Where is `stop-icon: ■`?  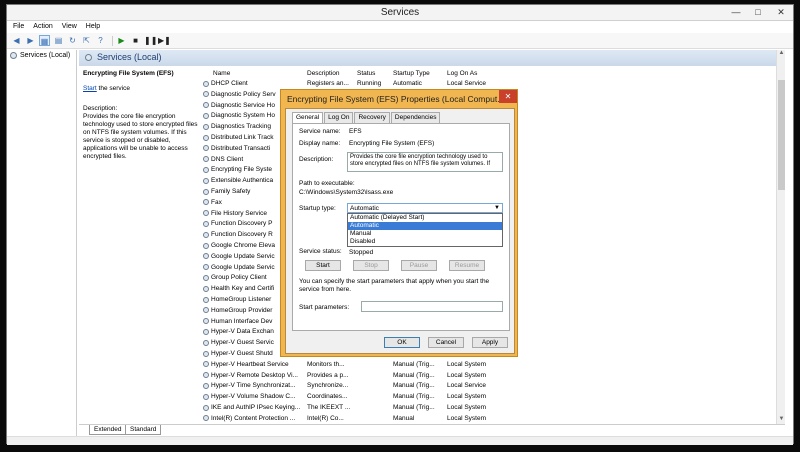
stop-icon: ■ is located at coordinates (135, 40).